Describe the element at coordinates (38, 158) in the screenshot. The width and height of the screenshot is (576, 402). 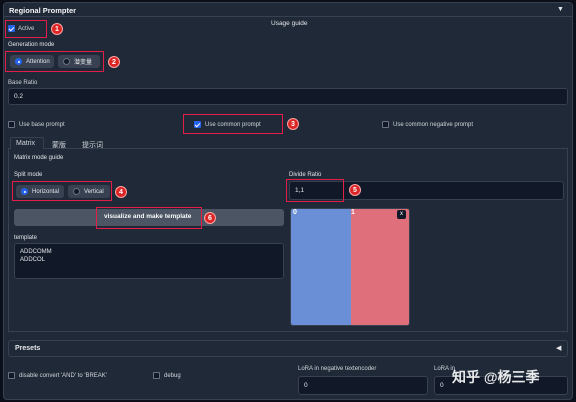
I see `matrix-mode-guide: Matrix mode guide` at that location.